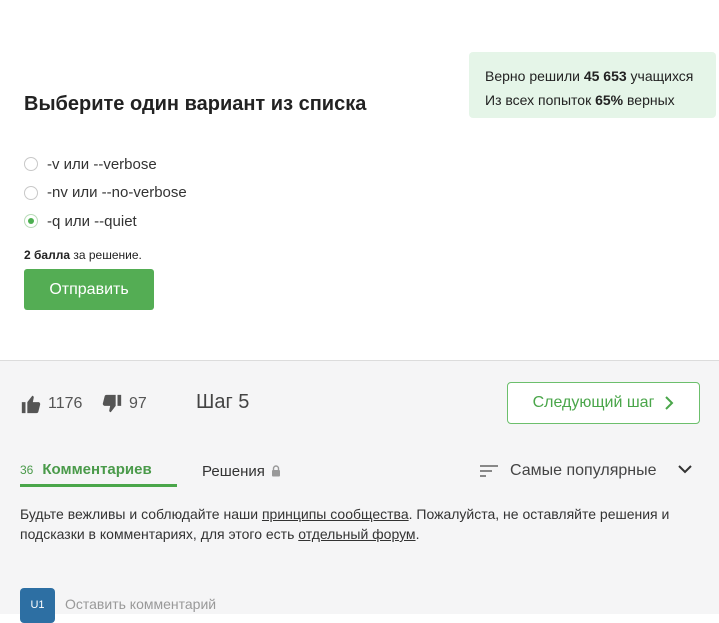  I want to click on points-text: за решение., so click(107, 255).